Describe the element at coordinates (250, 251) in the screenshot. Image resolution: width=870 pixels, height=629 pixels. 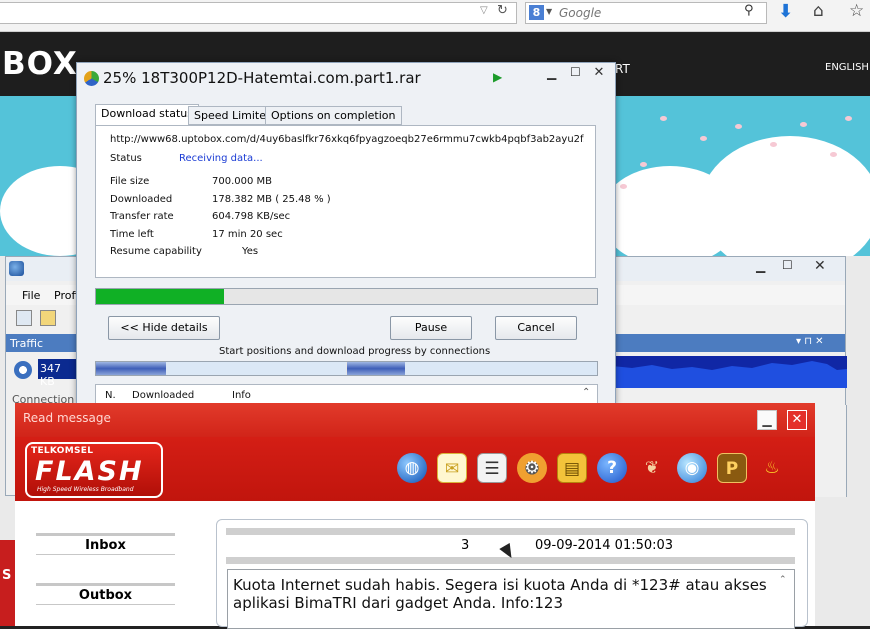
I see `resume-capability-value: Yes` at that location.